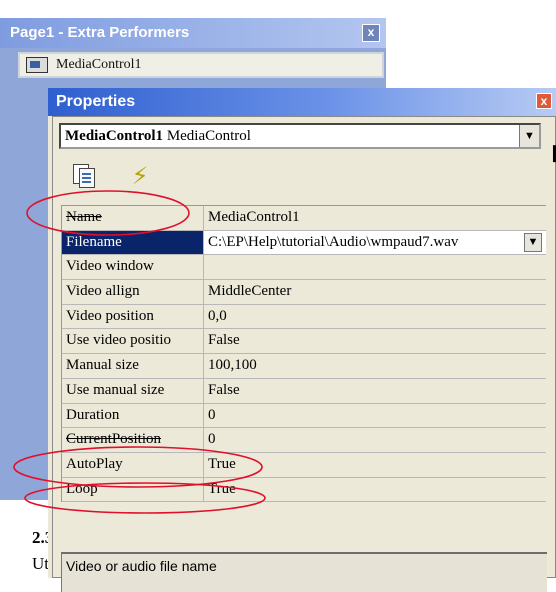 The height and width of the screenshot is (592, 556). I want to click on property-name: Video window, so click(133, 267).